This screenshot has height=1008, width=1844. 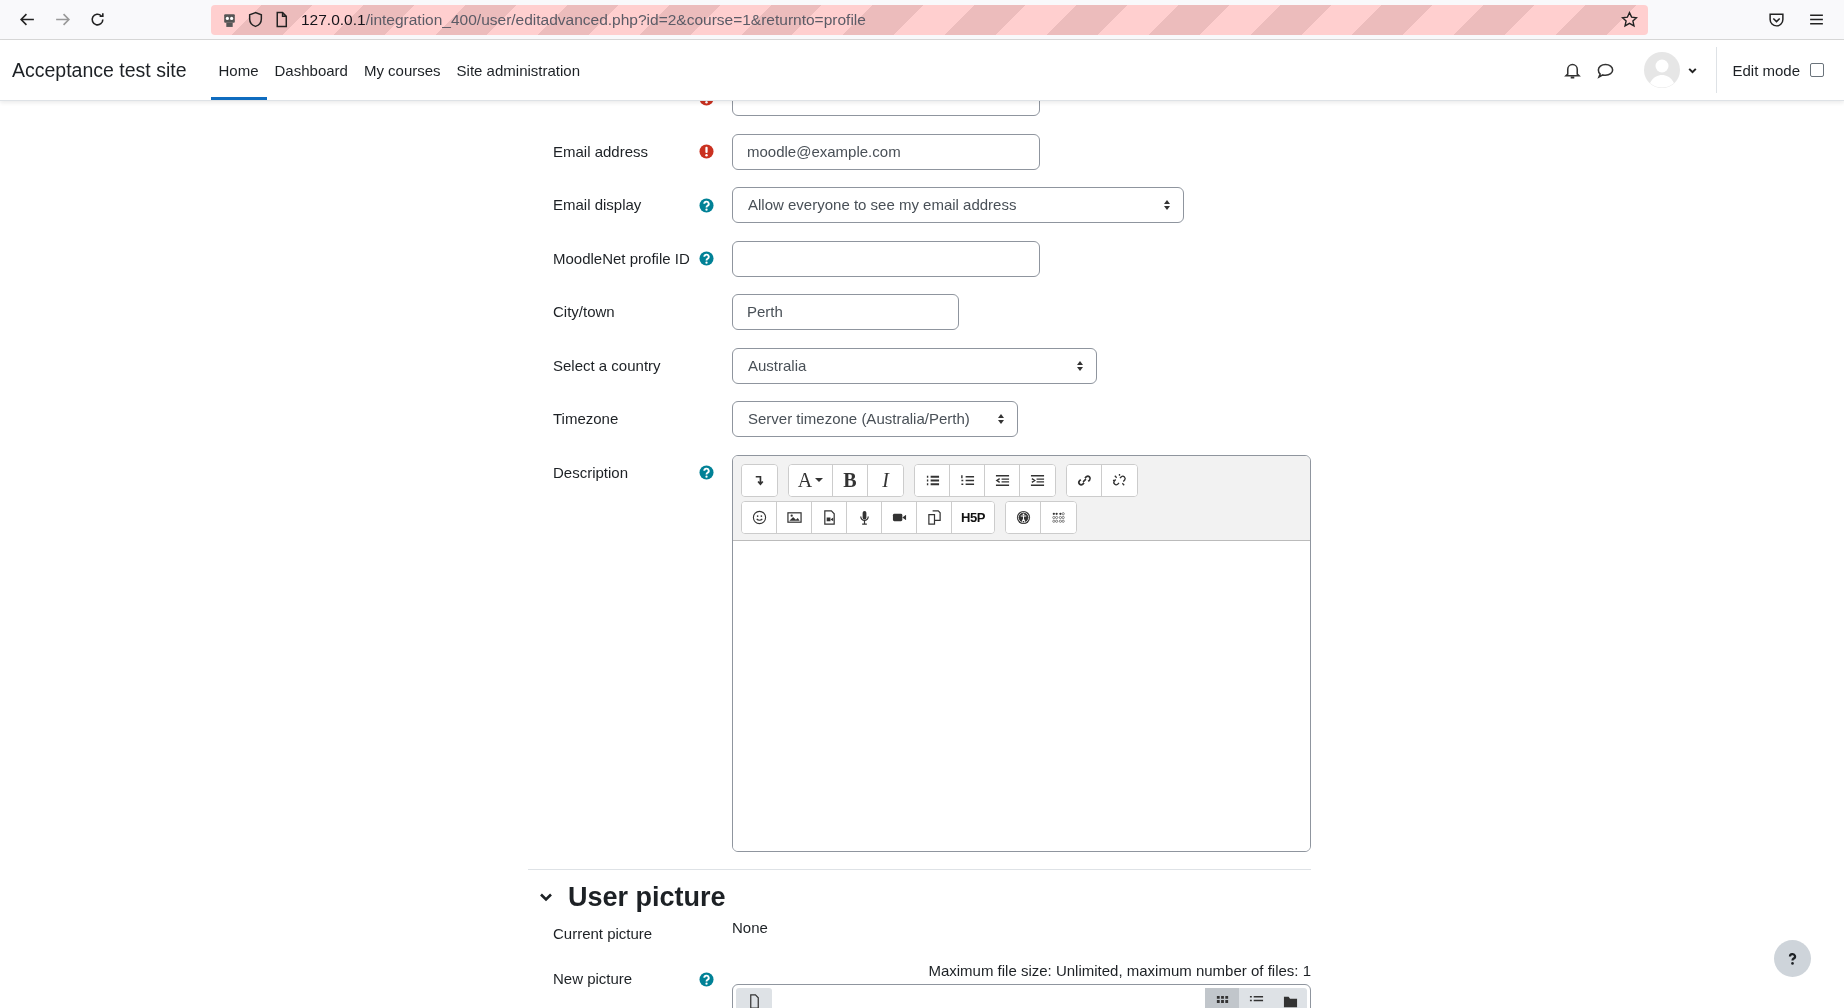 I want to click on nav-link: Dashboard, so click(x=311, y=70).